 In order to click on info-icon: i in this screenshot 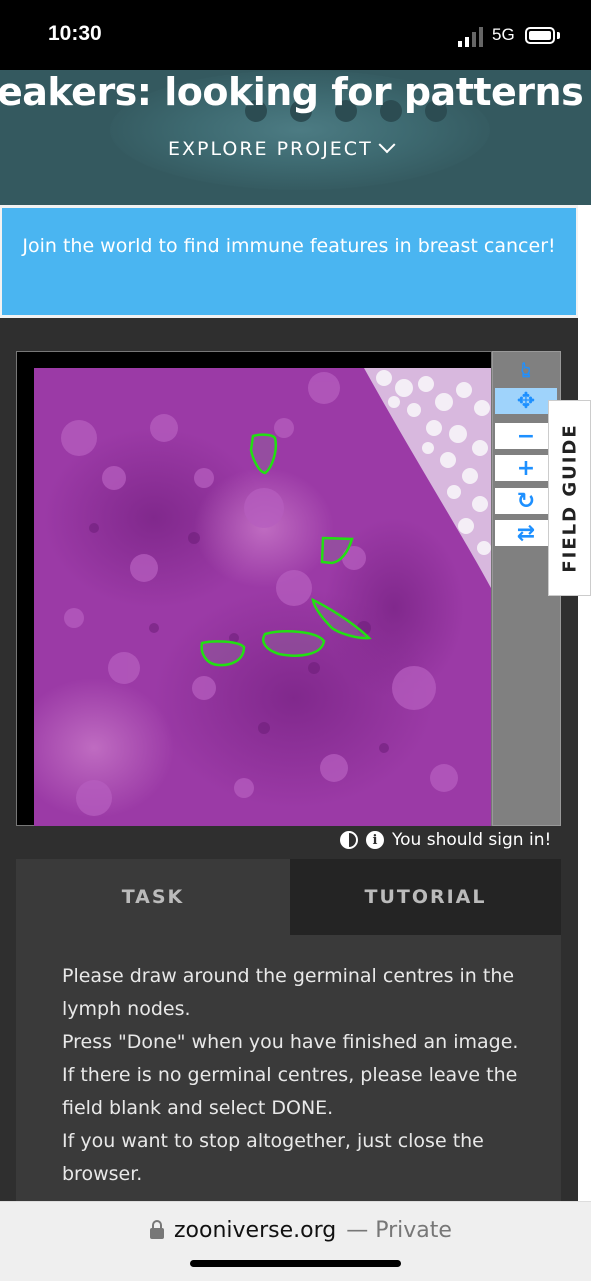, I will do `click(375, 840)`.